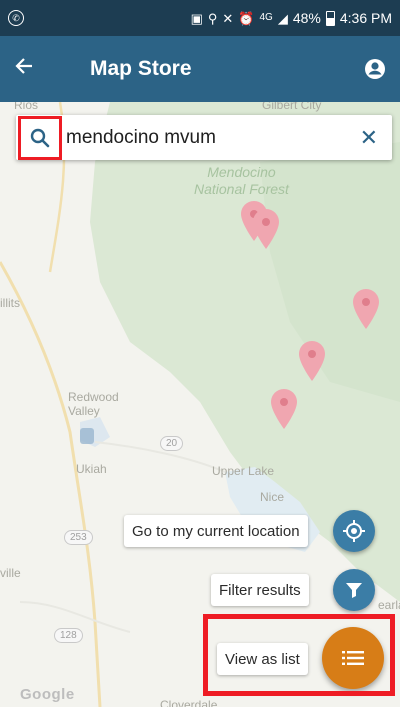  What do you see at coordinates (292, 107) in the screenshot?
I see `map-label-city: Gilbert City` at bounding box center [292, 107].